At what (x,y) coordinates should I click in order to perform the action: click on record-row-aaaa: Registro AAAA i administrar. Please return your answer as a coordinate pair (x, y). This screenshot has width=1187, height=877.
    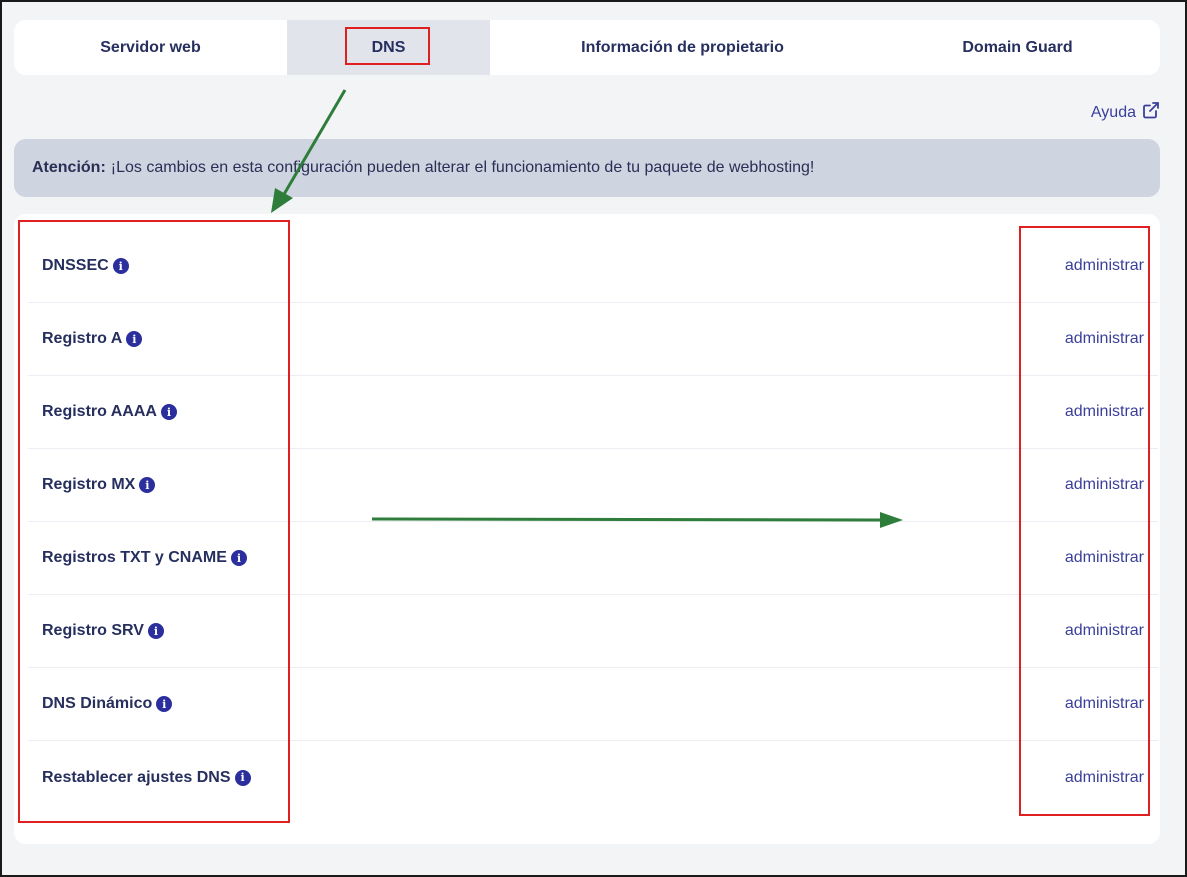
    Looking at the image, I should click on (593, 412).